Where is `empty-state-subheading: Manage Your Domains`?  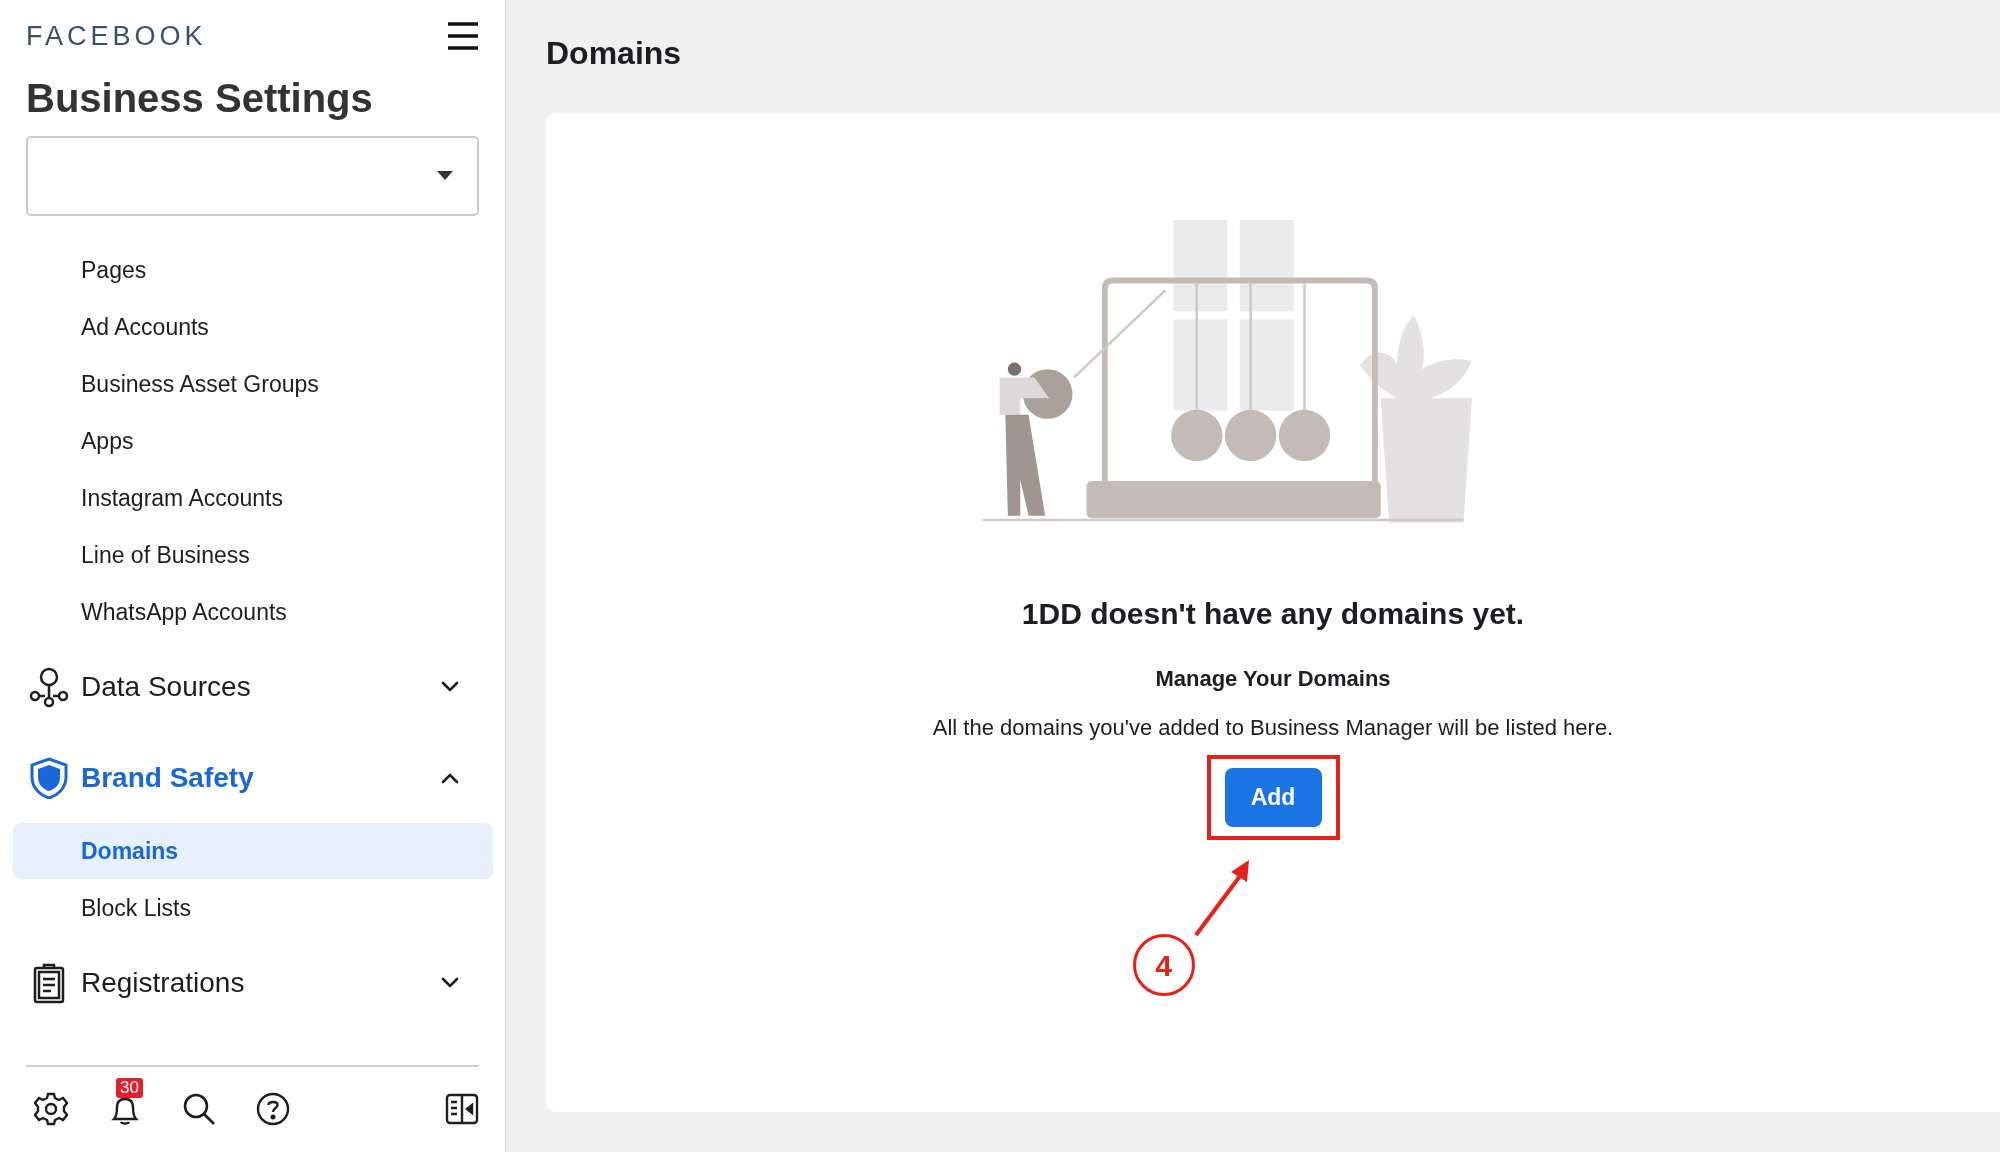
empty-state-subheading: Manage Your Domains is located at coordinates (1273, 679).